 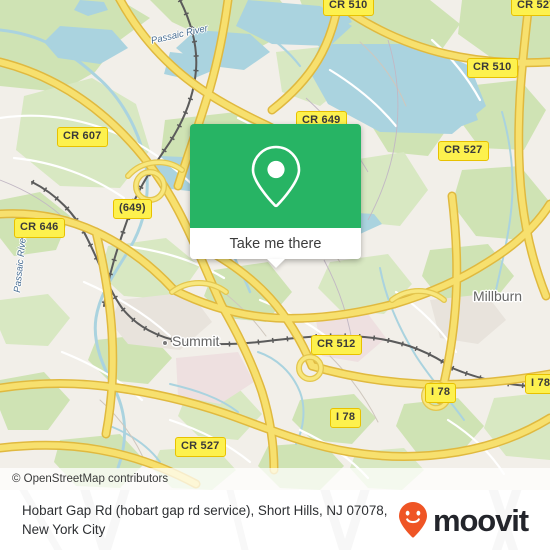 What do you see at coordinates (480, 520) in the screenshot?
I see `moovit-wordmark: moovit` at bounding box center [480, 520].